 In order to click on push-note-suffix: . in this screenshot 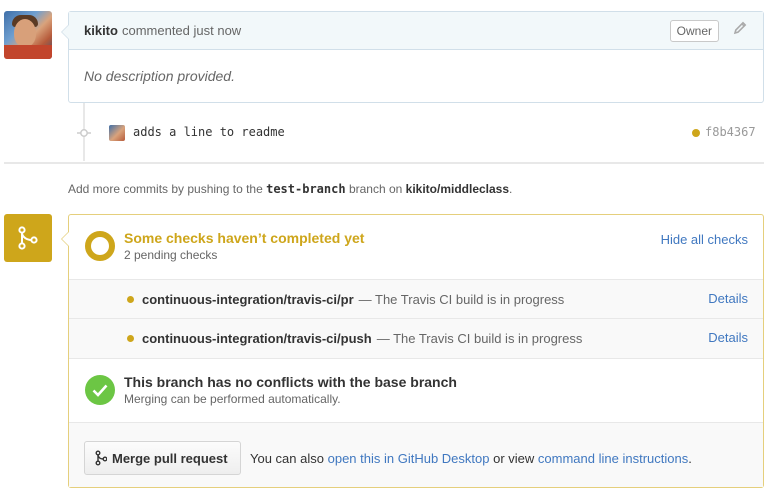, I will do `click(511, 189)`.